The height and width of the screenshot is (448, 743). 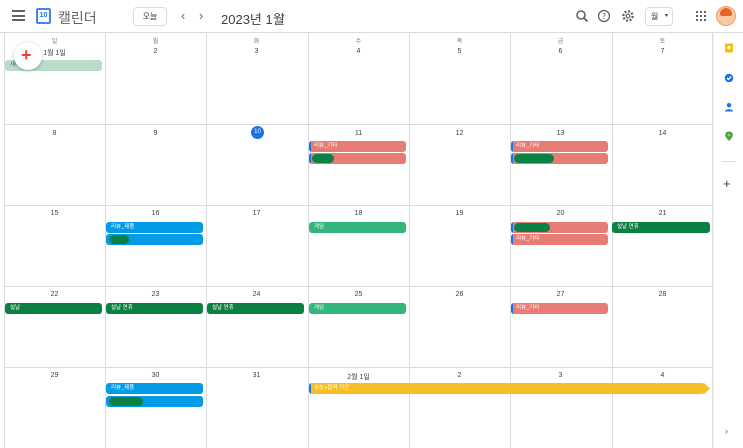 I want to click on day-number: 17, so click(x=256, y=213).